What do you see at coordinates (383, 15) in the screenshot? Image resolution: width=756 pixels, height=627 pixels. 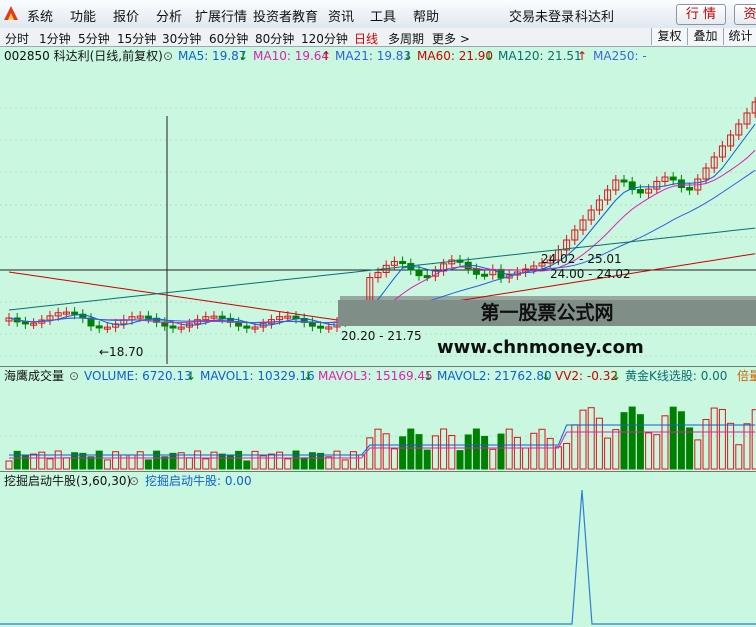 I see `menu-tools: 工具` at bounding box center [383, 15].